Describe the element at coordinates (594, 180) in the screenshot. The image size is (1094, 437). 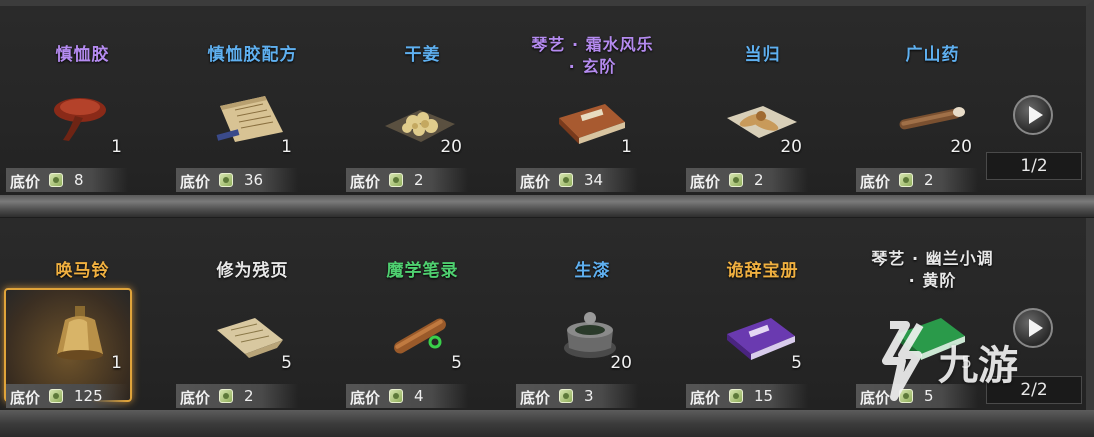
I see `price-value: 34` at that location.